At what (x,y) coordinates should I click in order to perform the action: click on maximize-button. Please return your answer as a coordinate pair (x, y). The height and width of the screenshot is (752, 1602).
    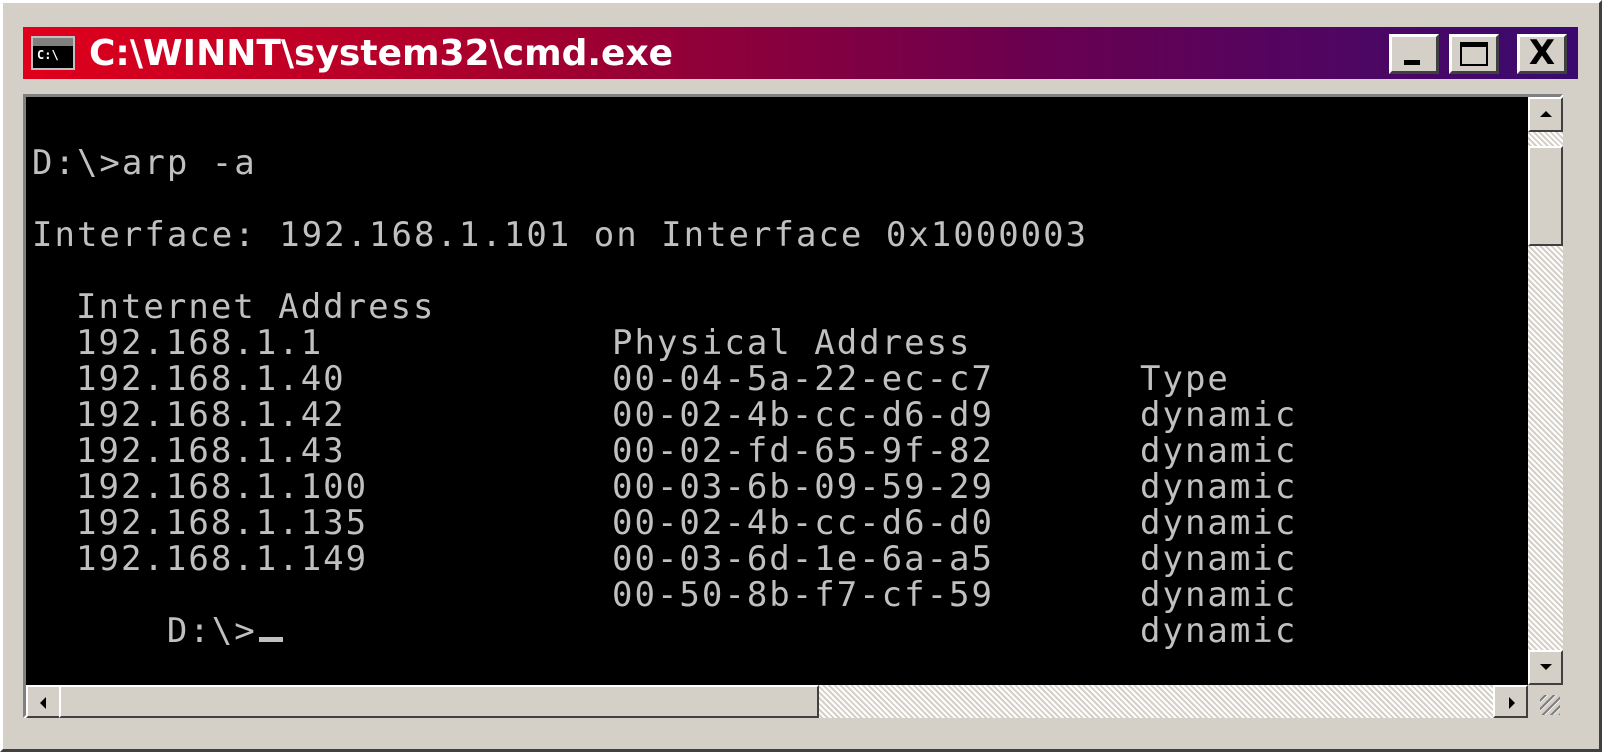
    Looking at the image, I should click on (1474, 54).